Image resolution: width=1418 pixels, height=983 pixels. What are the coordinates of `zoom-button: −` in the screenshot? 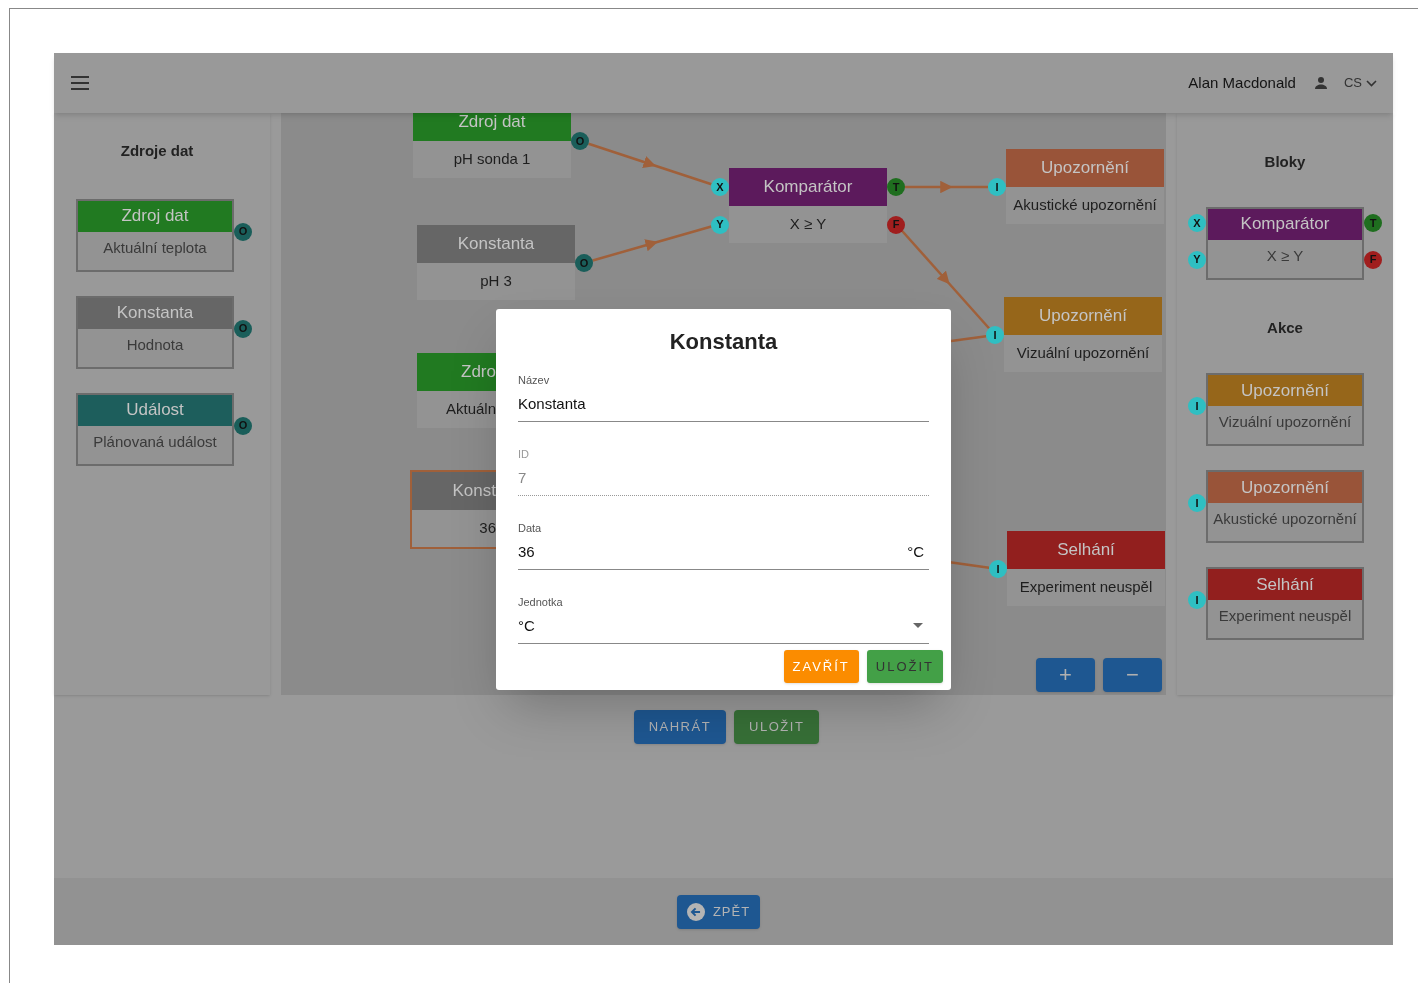 It's located at (1132, 675).